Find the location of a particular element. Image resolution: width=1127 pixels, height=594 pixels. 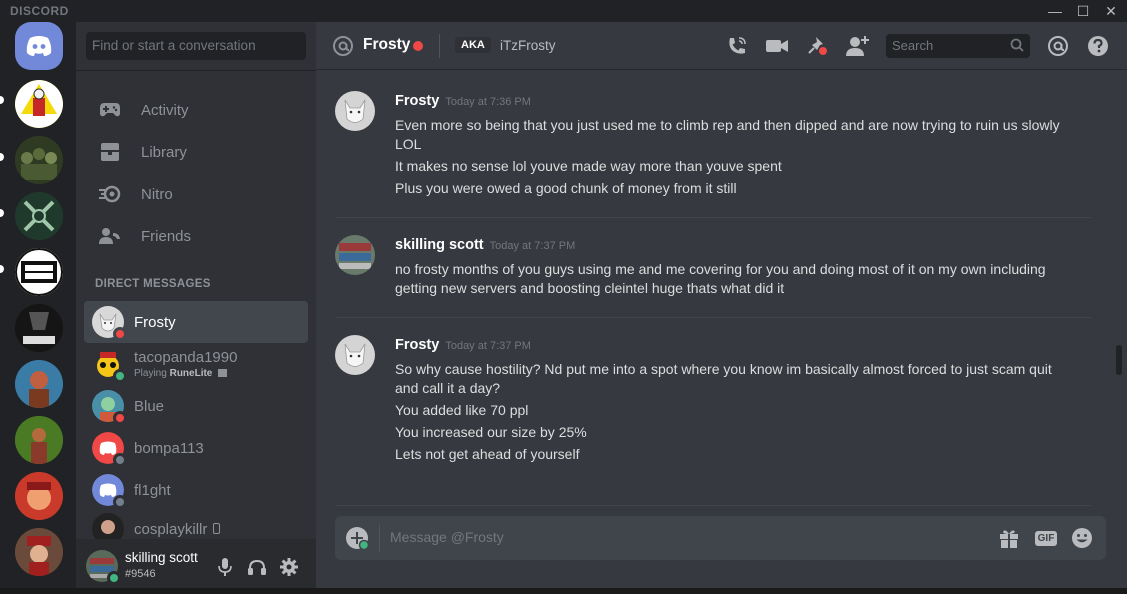

gif-button: GIF is located at coordinates (1046, 538).